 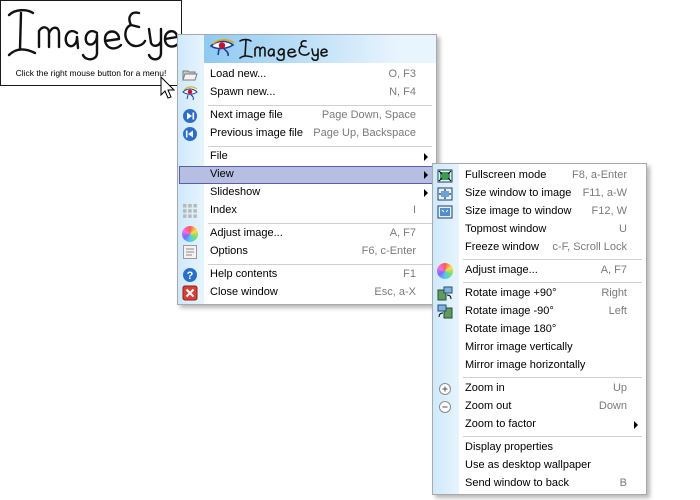 What do you see at coordinates (190, 93) in the screenshot?
I see `eye-icon` at bounding box center [190, 93].